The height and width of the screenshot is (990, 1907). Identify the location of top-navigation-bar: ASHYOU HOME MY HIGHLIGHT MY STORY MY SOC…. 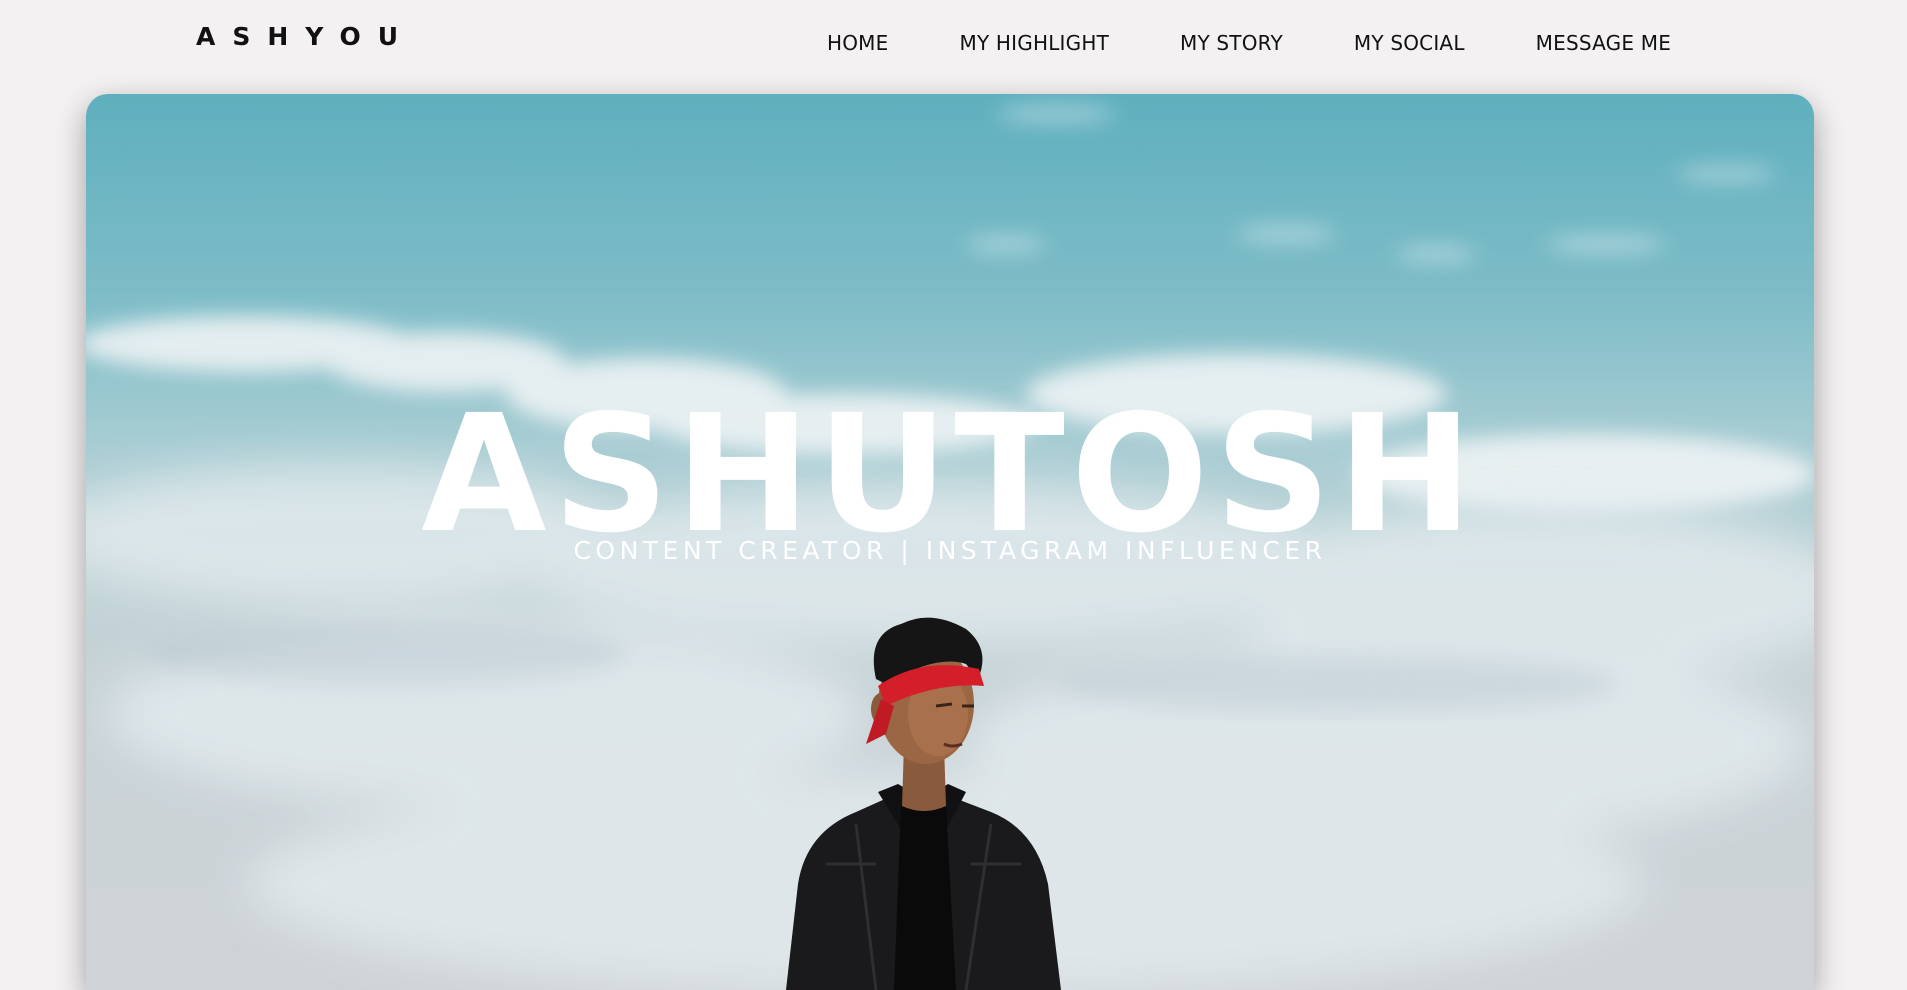
(953, 45).